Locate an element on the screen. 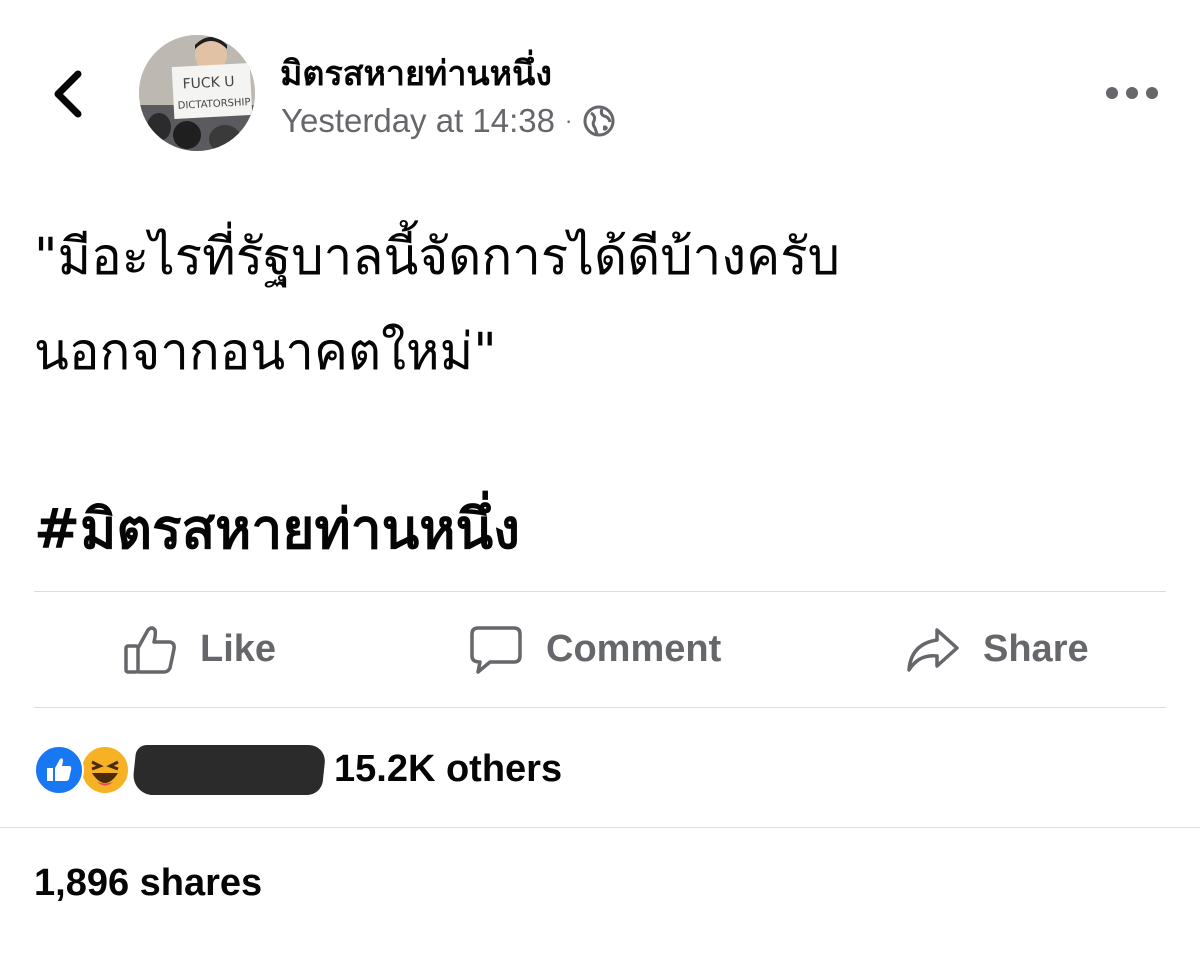 This screenshot has width=1200, height=965. post-meta: Yesterday at 14:38 · is located at coordinates (448, 121).